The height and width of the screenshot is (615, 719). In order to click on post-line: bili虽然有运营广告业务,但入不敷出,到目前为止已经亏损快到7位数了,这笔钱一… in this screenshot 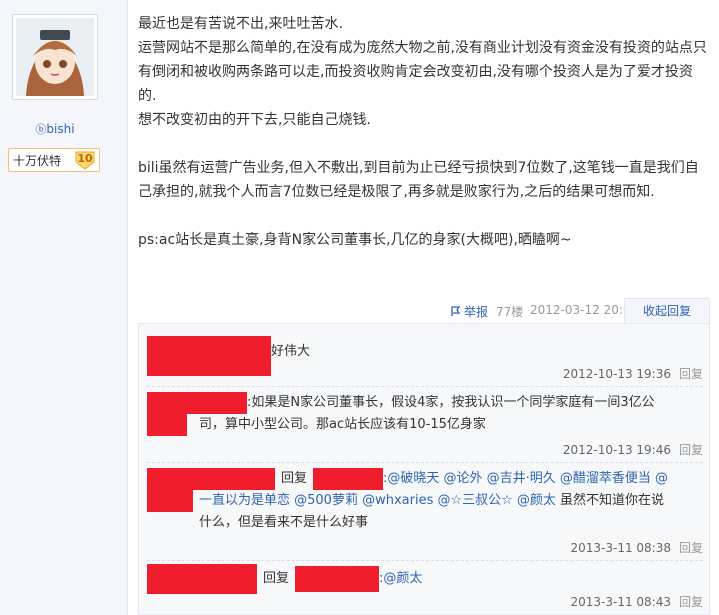, I will do `click(418, 168)`.